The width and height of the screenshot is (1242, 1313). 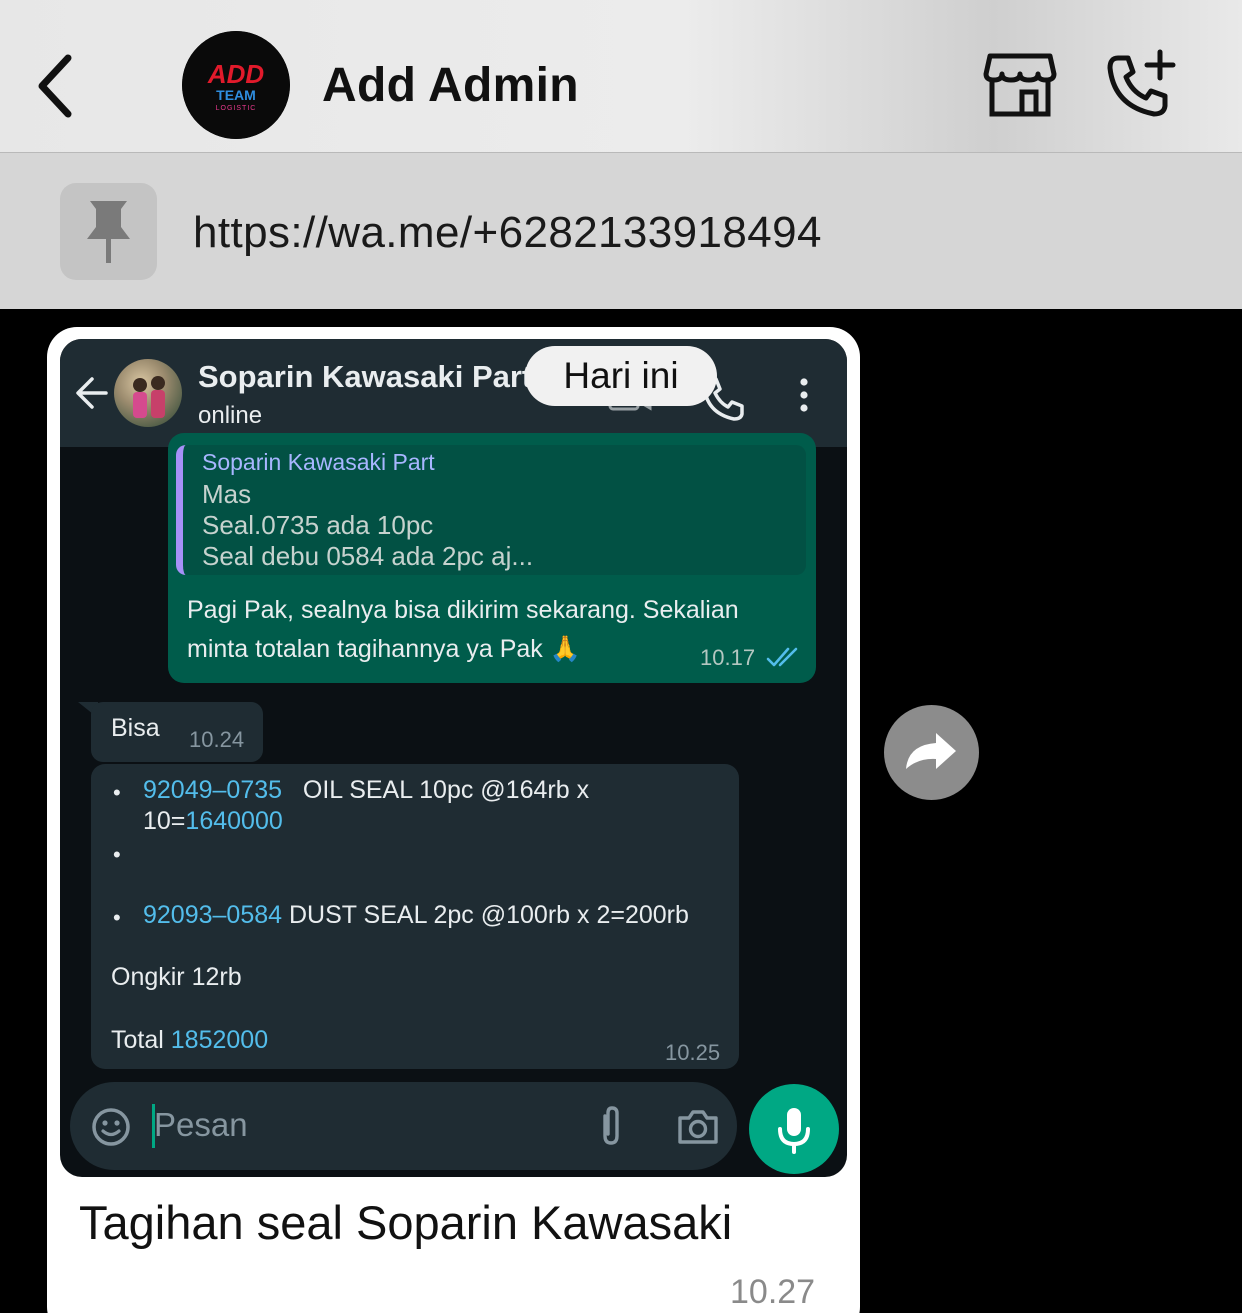 I want to click on message-timestamp: 10.17, so click(x=728, y=657).